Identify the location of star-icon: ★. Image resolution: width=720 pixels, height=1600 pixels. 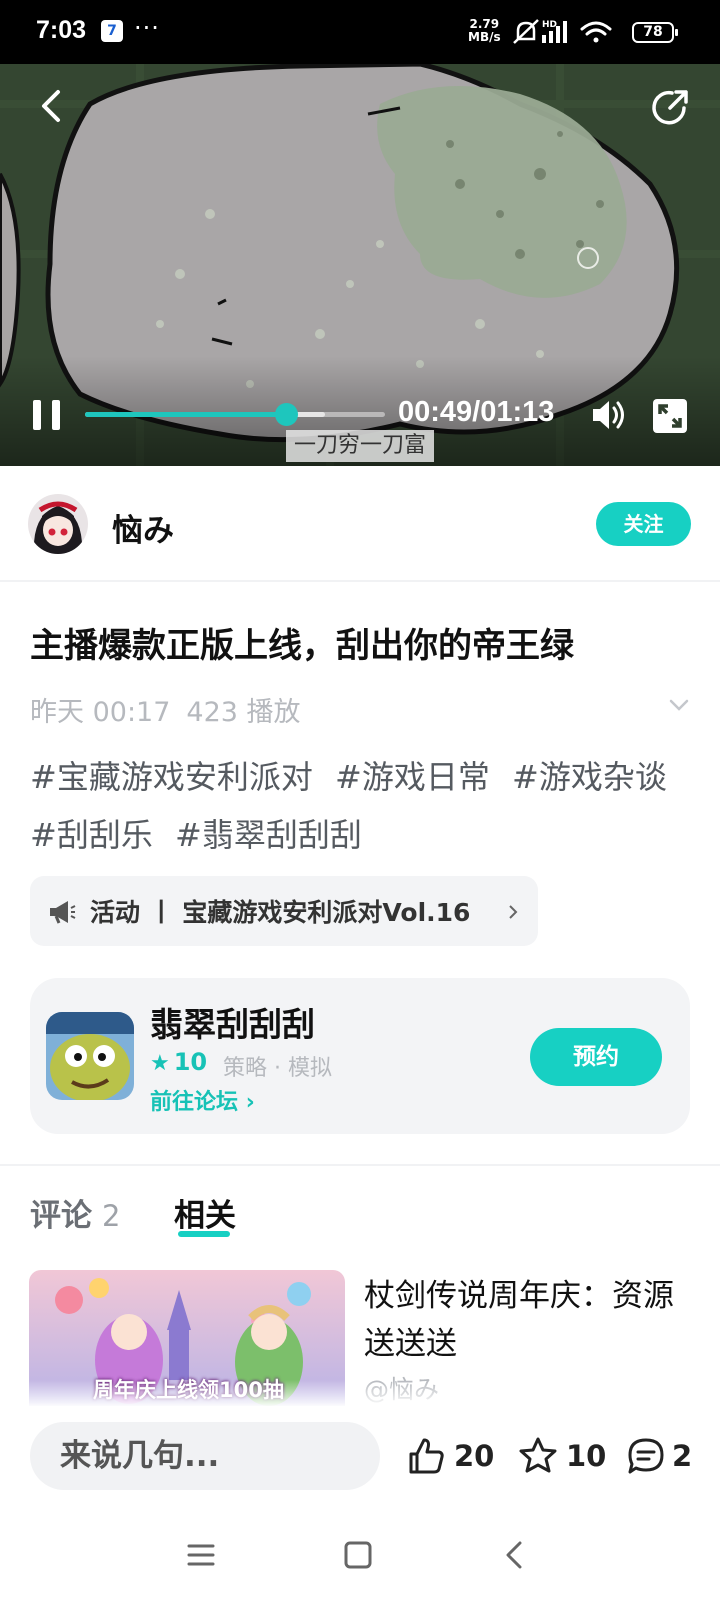
(160, 1063).